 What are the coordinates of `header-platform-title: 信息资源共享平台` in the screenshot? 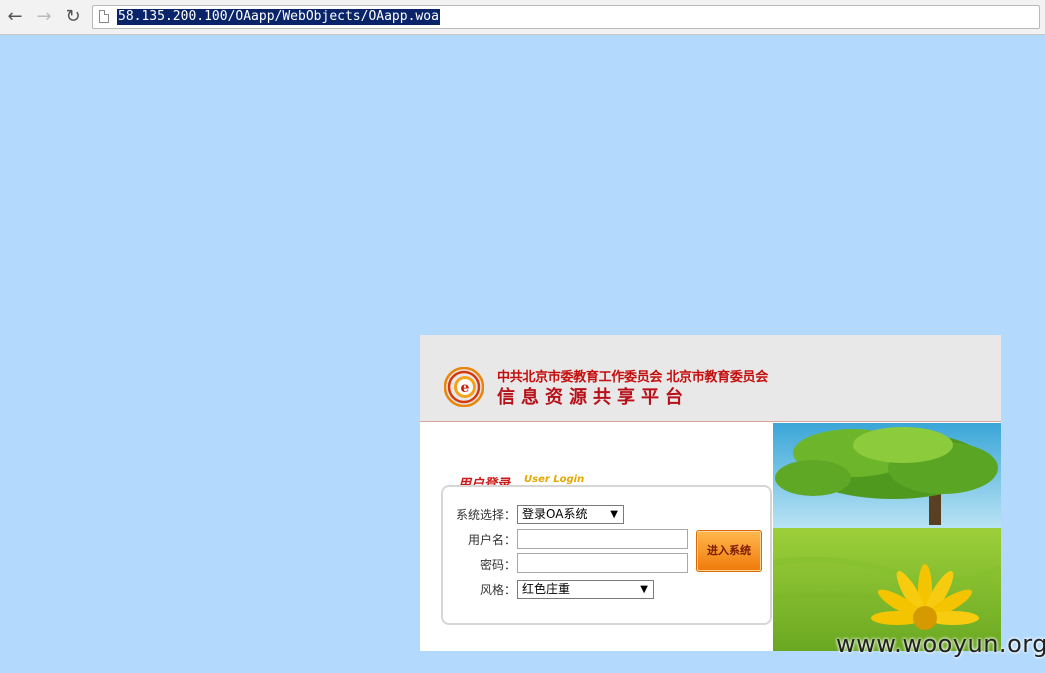 It's located at (593, 397).